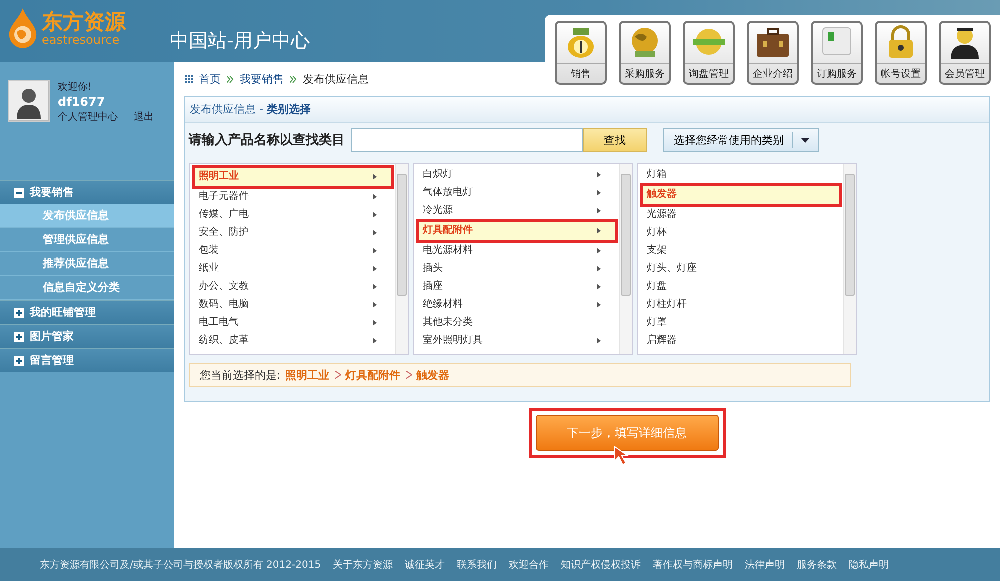  What do you see at coordinates (144, 117) in the screenshot?
I see `logout-link: 退出` at bounding box center [144, 117].